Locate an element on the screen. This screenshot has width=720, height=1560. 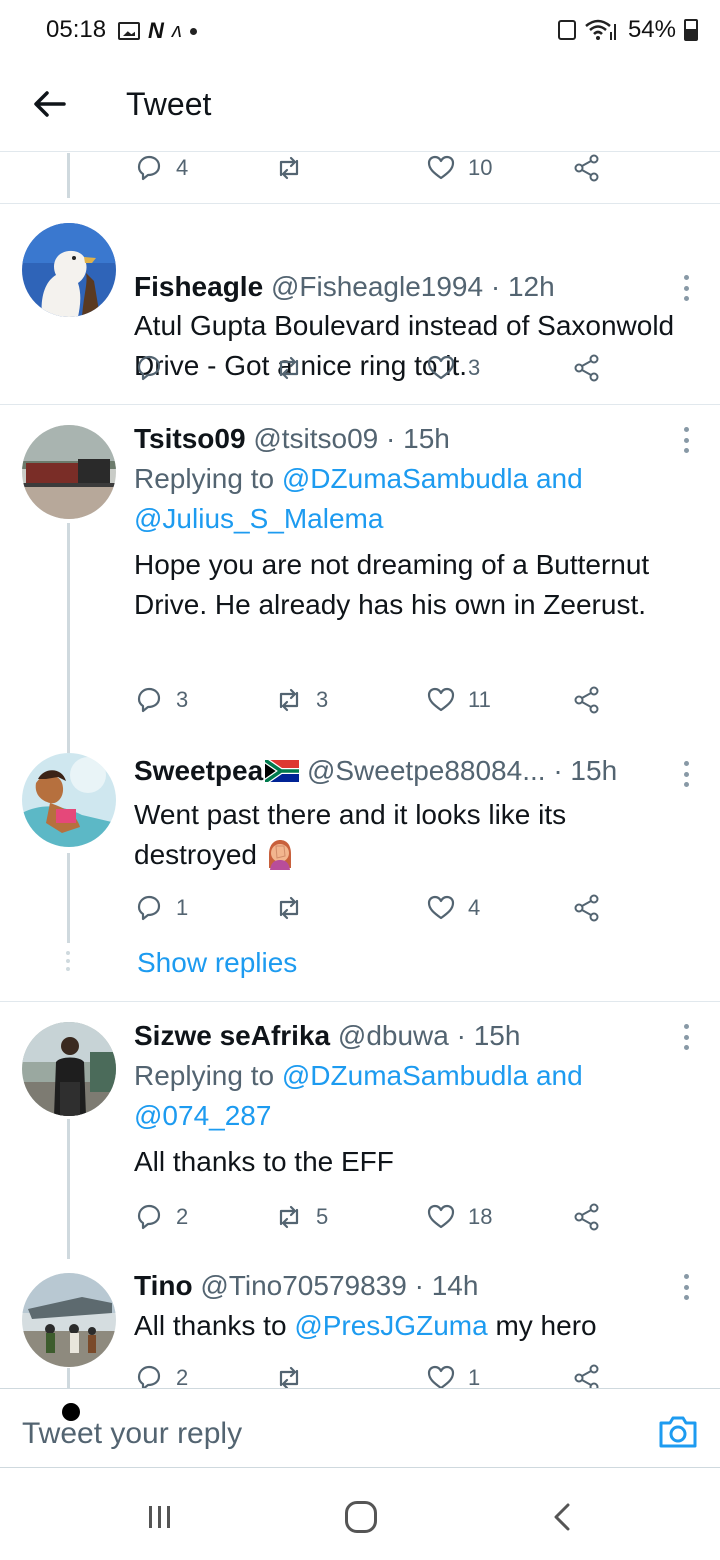
recent-apps-icon is located at coordinates (160, 1517).